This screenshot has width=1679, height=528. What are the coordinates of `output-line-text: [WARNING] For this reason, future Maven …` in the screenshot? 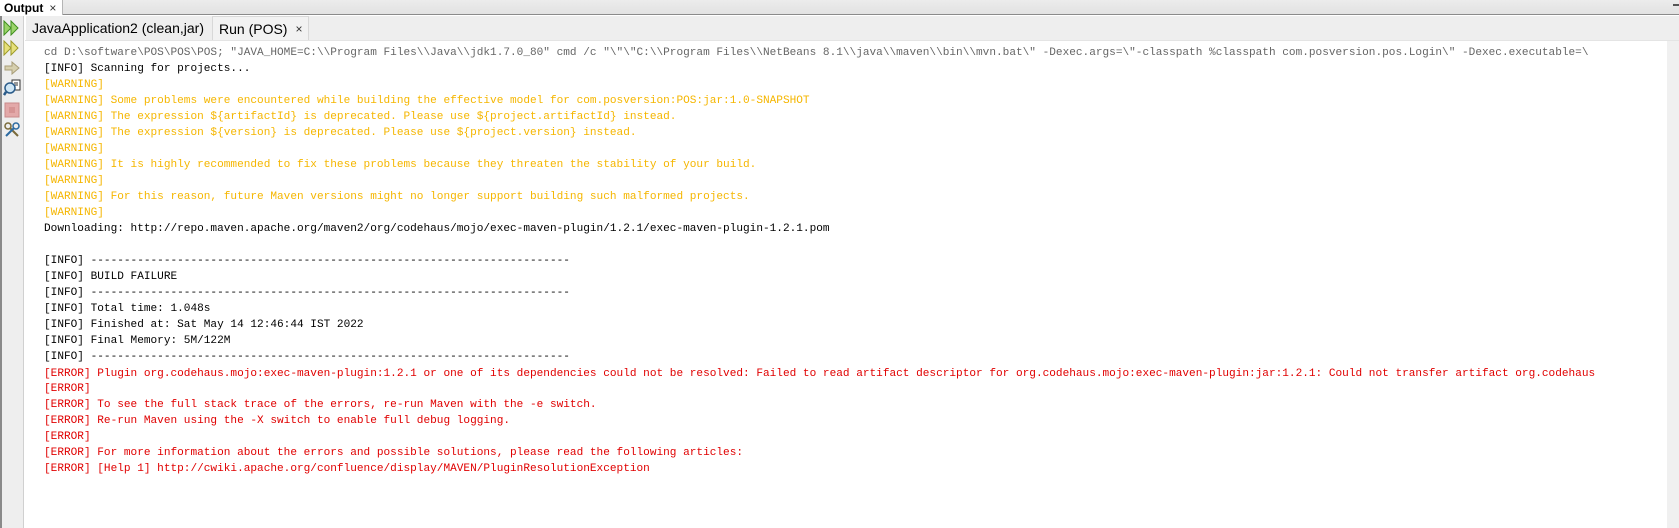 It's located at (397, 197).